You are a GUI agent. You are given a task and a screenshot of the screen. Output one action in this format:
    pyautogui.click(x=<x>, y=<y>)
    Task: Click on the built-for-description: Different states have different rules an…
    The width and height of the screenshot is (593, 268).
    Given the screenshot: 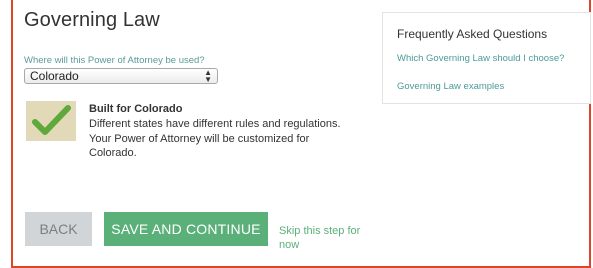 What is the action you would take?
    pyautogui.click(x=215, y=138)
    